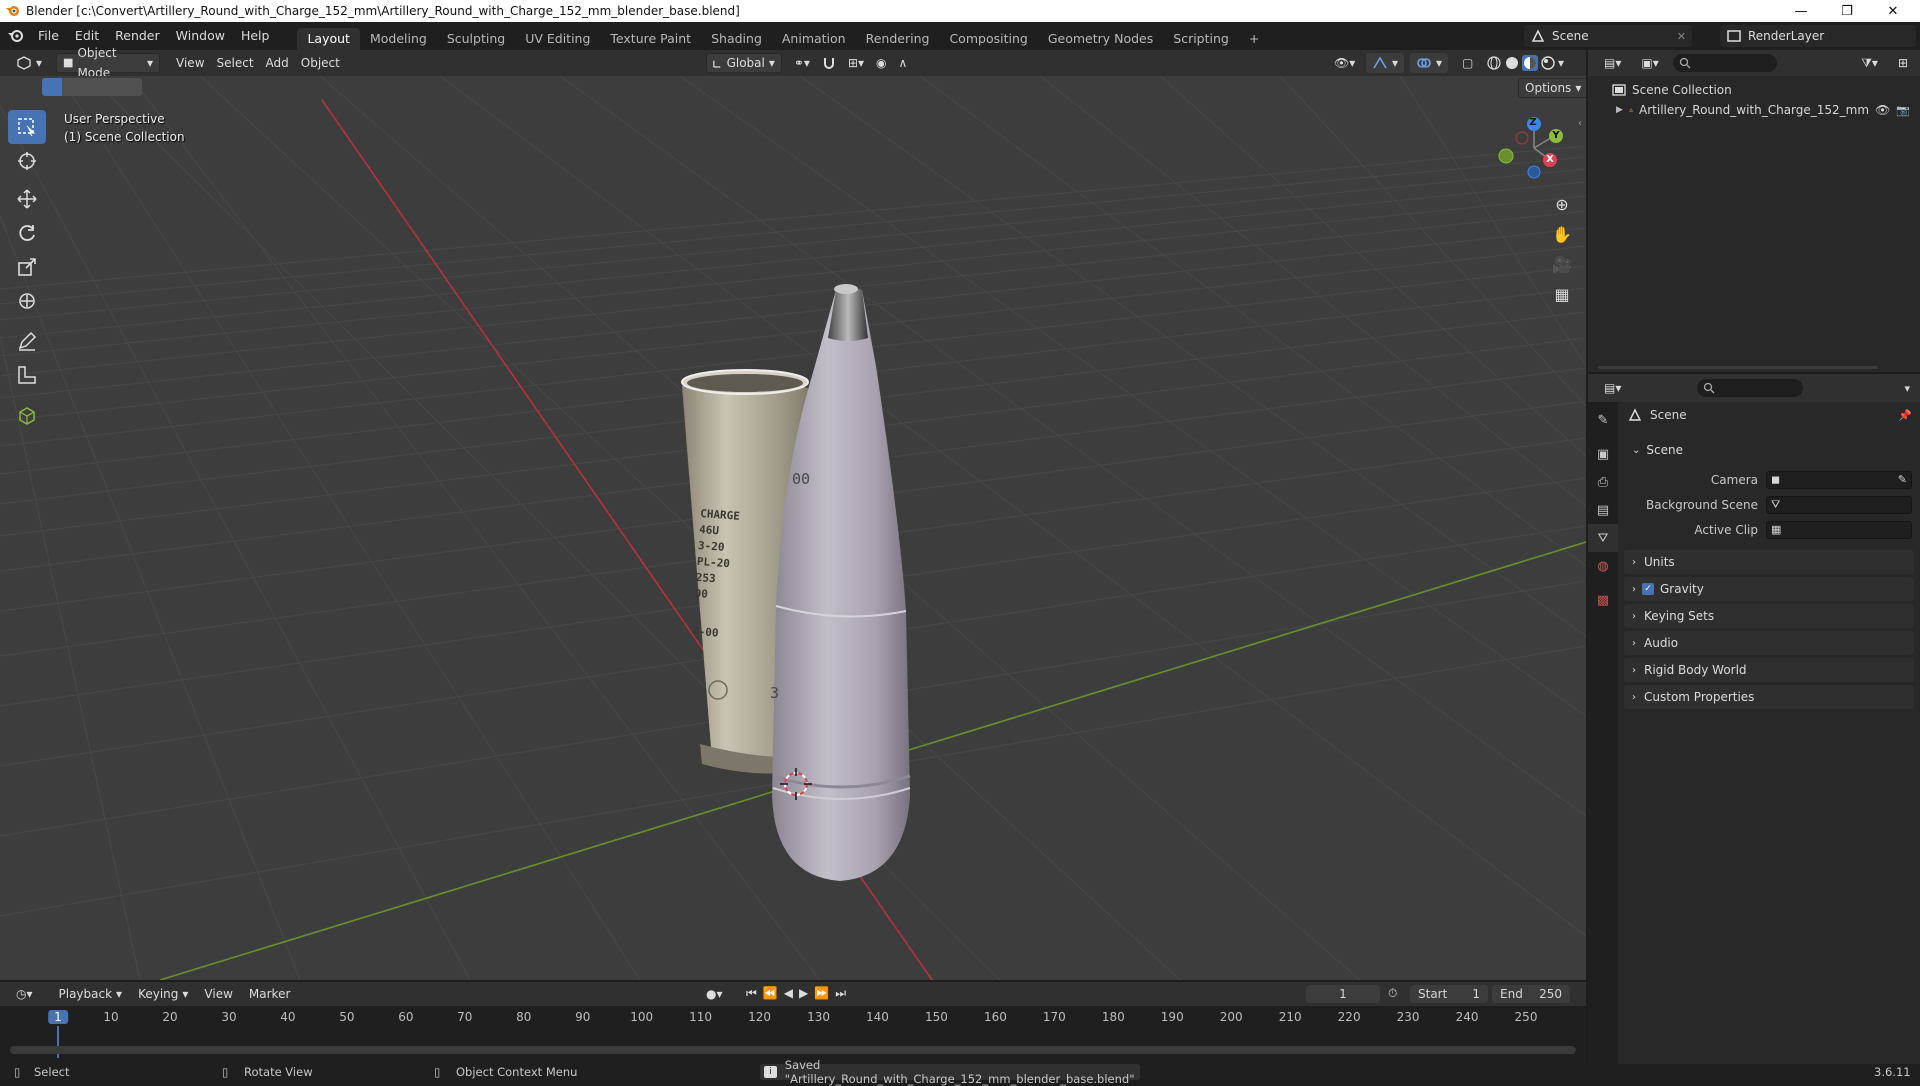  What do you see at coordinates (1254, 39) in the screenshot?
I see `add-workspace-button: +` at bounding box center [1254, 39].